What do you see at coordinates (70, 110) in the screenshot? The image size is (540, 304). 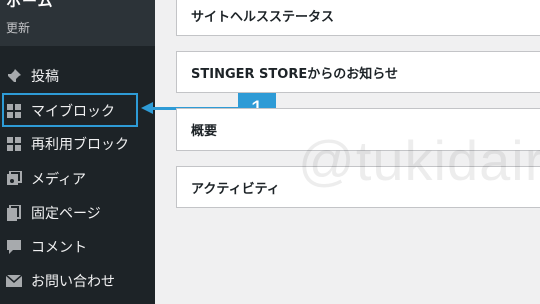 I see `my-blocks-highlight-frame` at bounding box center [70, 110].